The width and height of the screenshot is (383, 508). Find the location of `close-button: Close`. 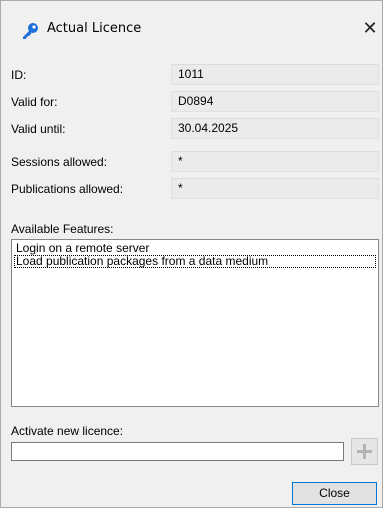

close-button: Close is located at coordinates (334, 493).